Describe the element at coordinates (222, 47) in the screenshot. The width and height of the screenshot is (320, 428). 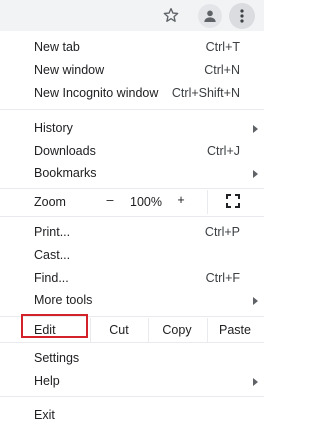
I see `menu-item-shortcut: Ctrl+T` at that location.